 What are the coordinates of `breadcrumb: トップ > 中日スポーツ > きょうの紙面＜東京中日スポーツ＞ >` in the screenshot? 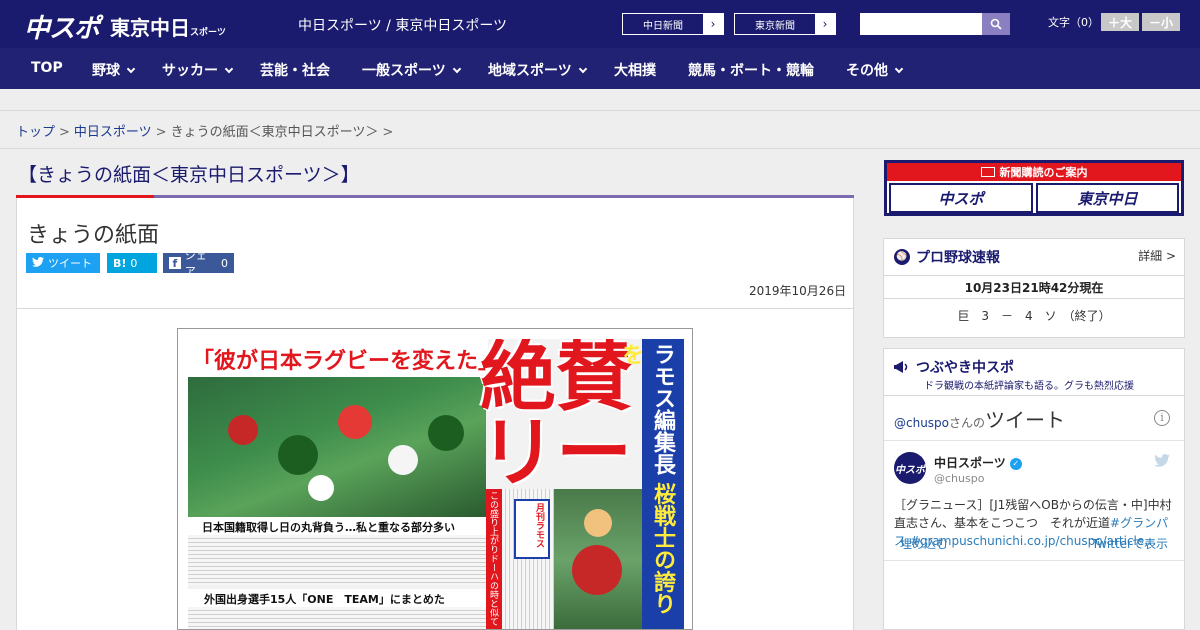 It's located at (600, 130).